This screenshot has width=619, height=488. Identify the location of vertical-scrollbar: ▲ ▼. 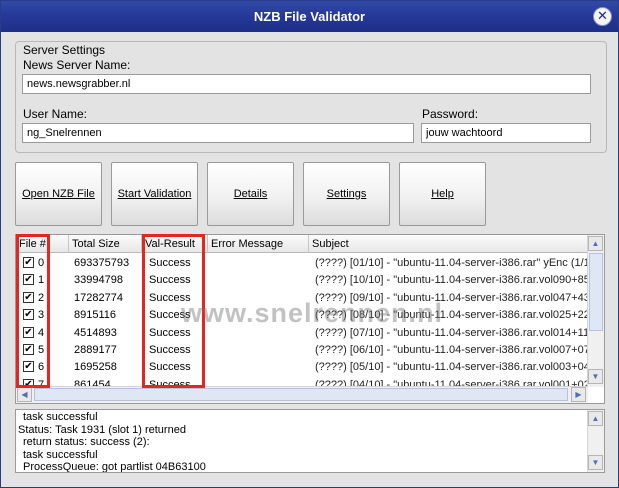
(595, 311).